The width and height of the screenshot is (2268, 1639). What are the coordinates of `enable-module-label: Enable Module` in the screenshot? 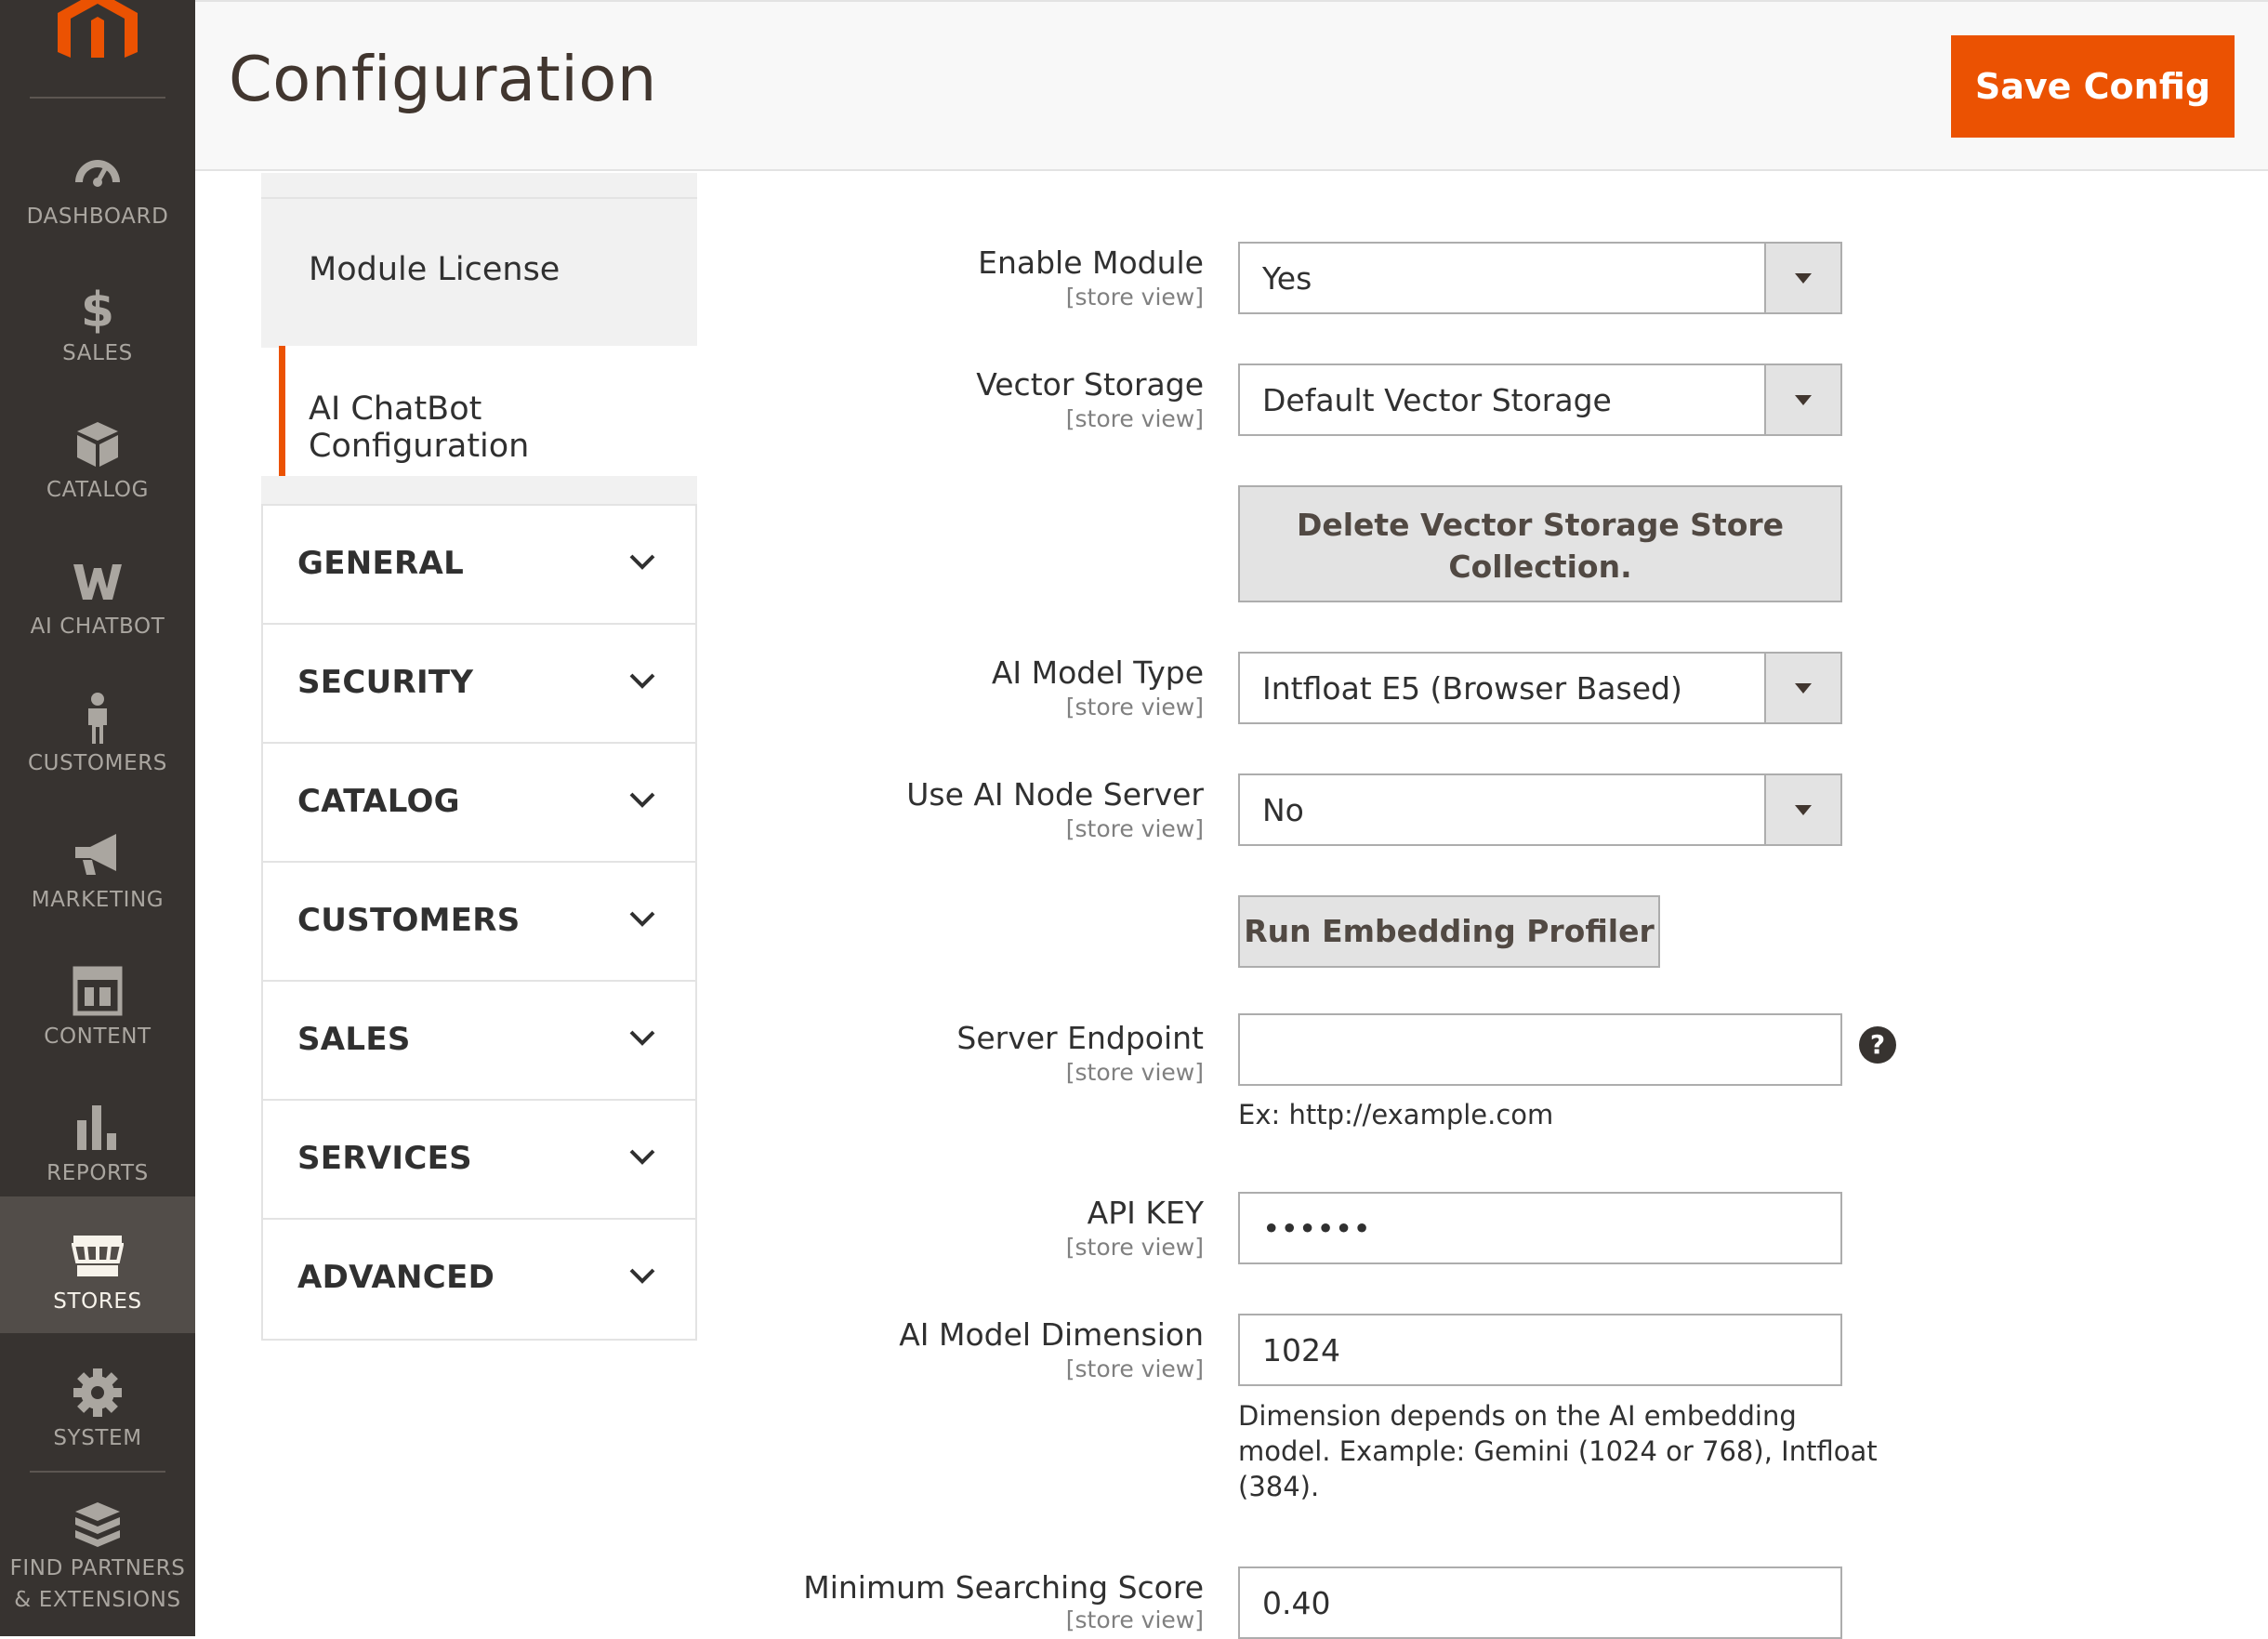 It's located at (1091, 263).